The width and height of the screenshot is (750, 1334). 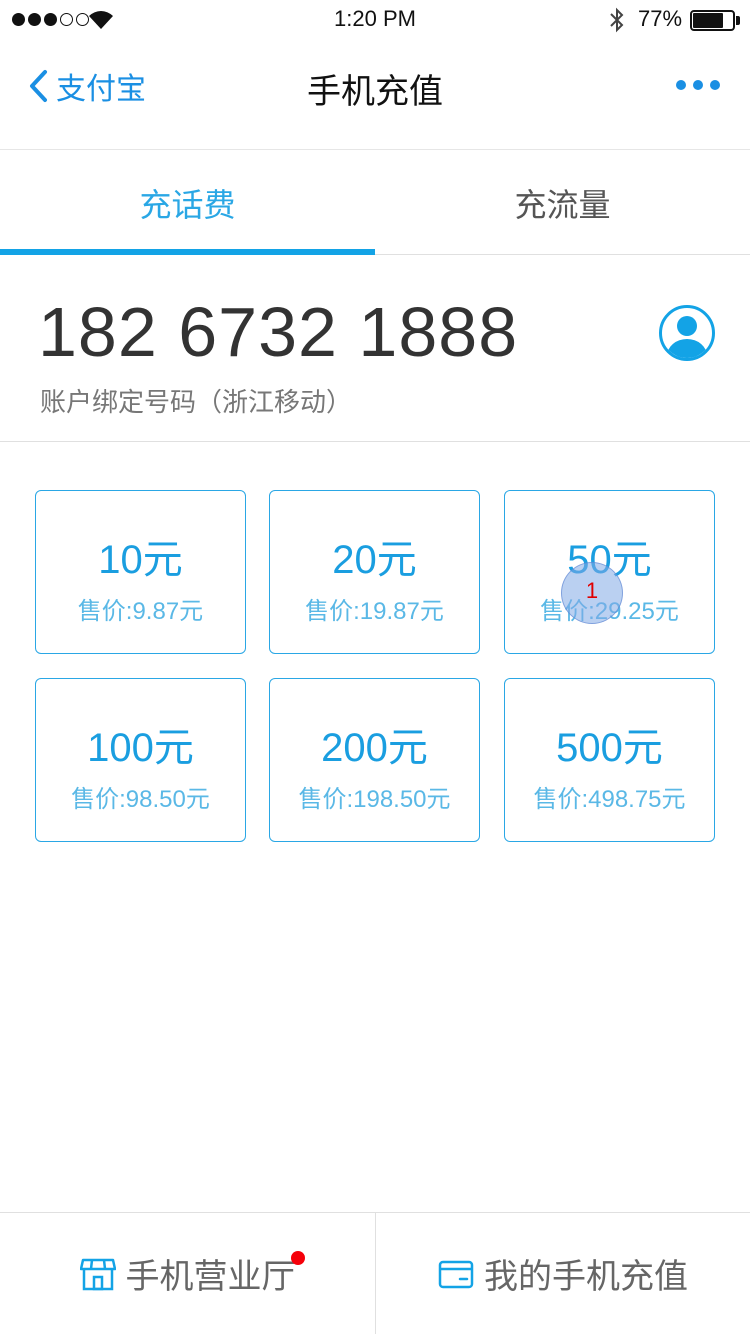 I want to click on bottom-bar: 手机营业厅 我的手机充值, so click(x=375, y=1273).